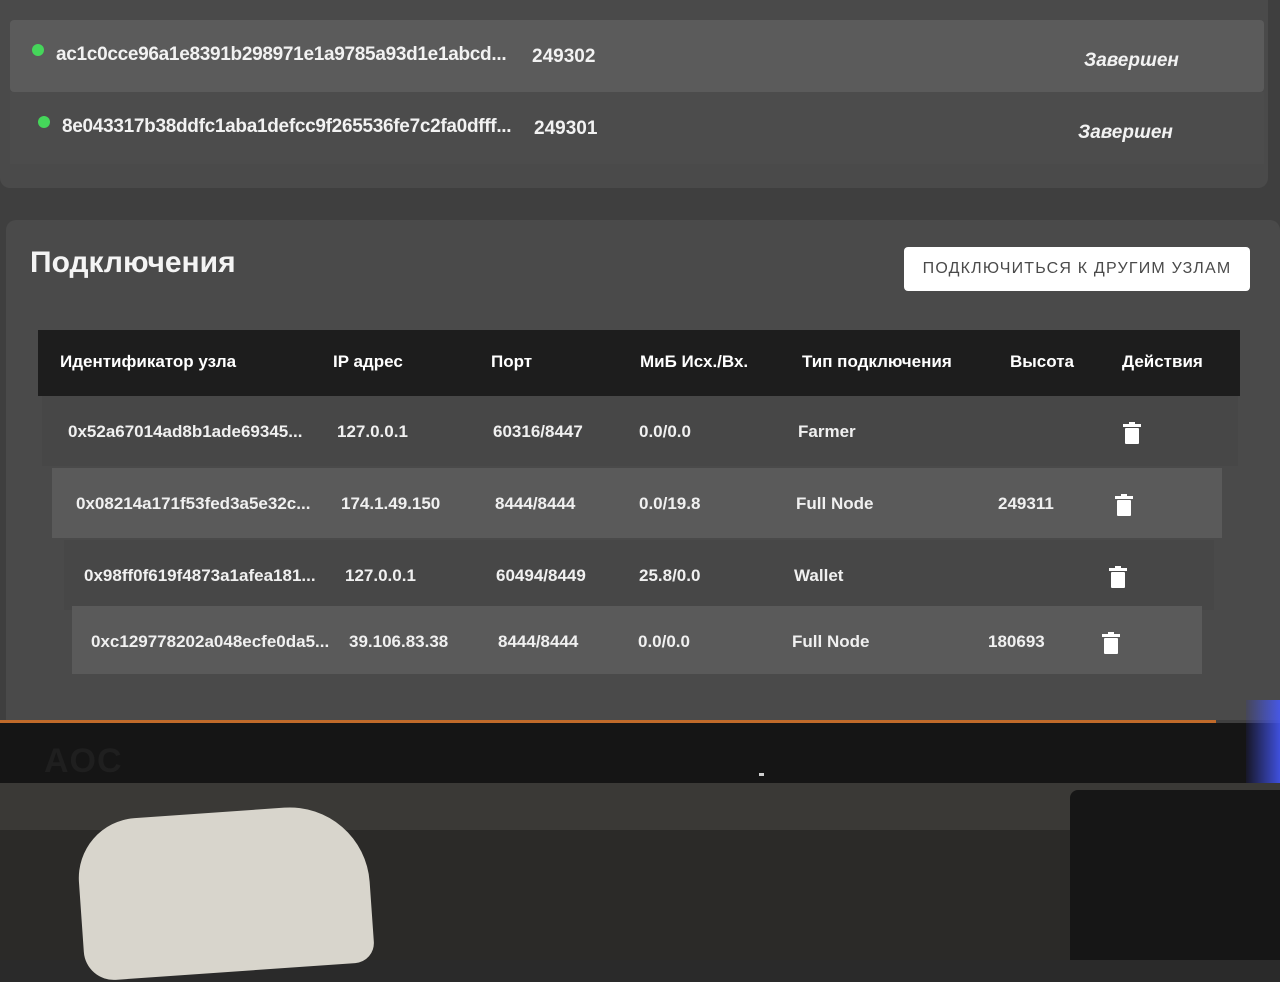  What do you see at coordinates (1077, 269) in the screenshot?
I see `connect-to-nodes-button: ПОДКЛЮЧИТЬСЯ К ДРУГИМ УЗЛАМ` at bounding box center [1077, 269].